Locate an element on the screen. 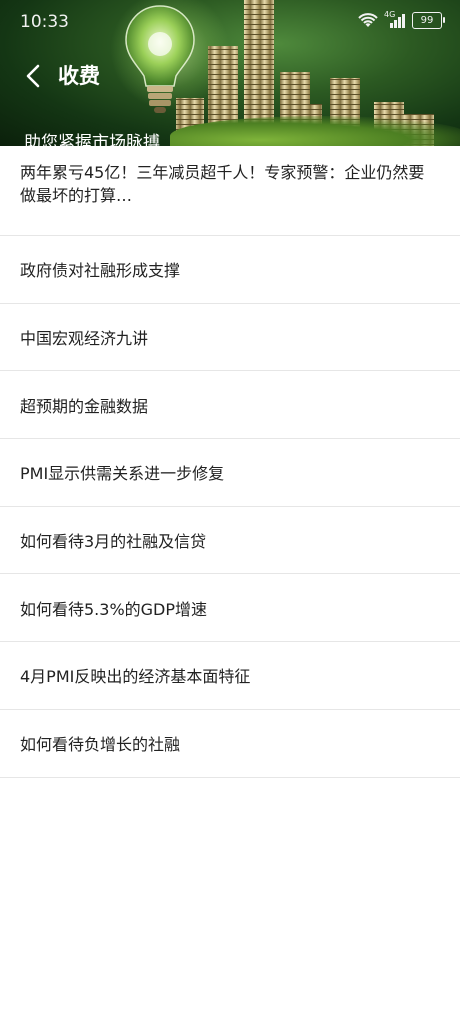 The image size is (460, 1014). list-item: 中国宏观经济九讲 is located at coordinates (230, 337).